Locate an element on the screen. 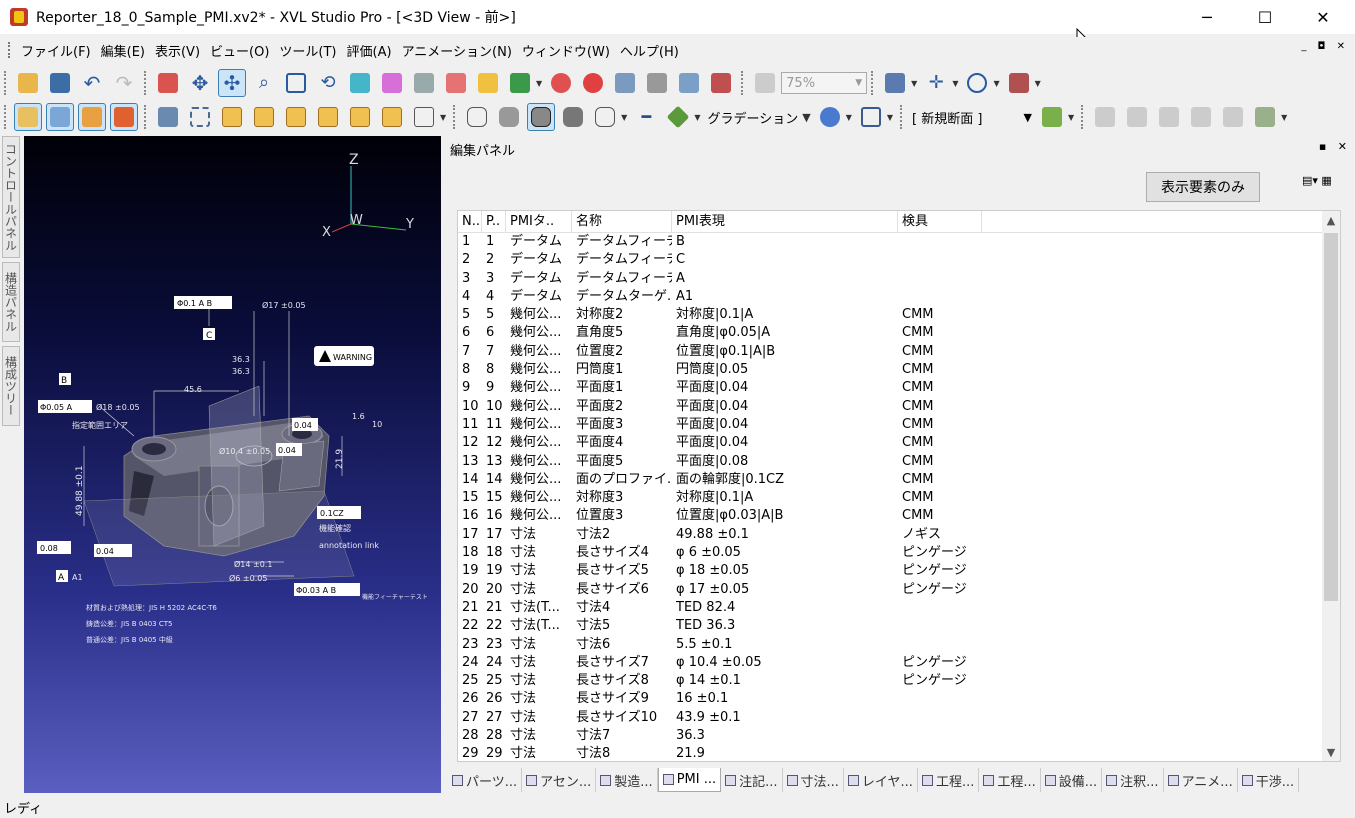 Image resolution: width=1355 pixels, height=818 pixels. table-row: 33 データムデータムフィーチ...A is located at coordinates (891, 279).